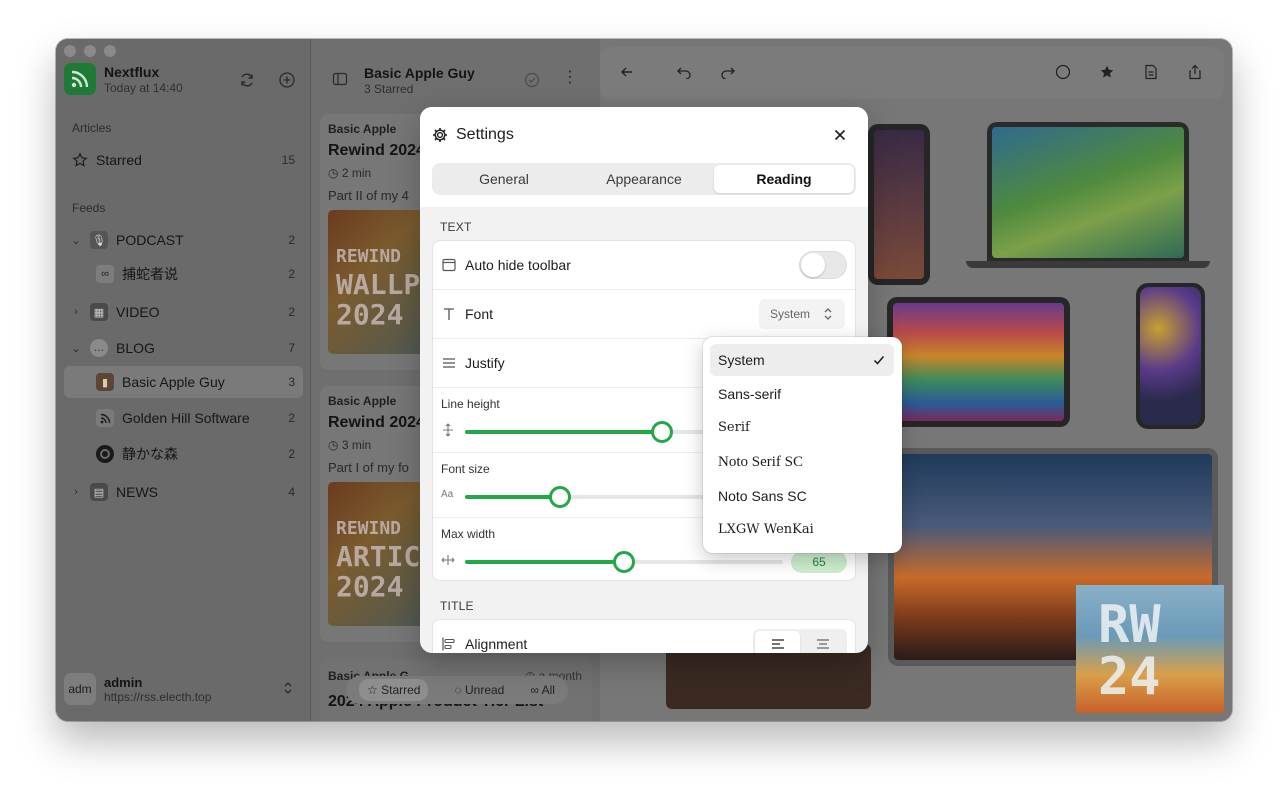  I want to click on toggle-sidebar-button, so click(340, 81).